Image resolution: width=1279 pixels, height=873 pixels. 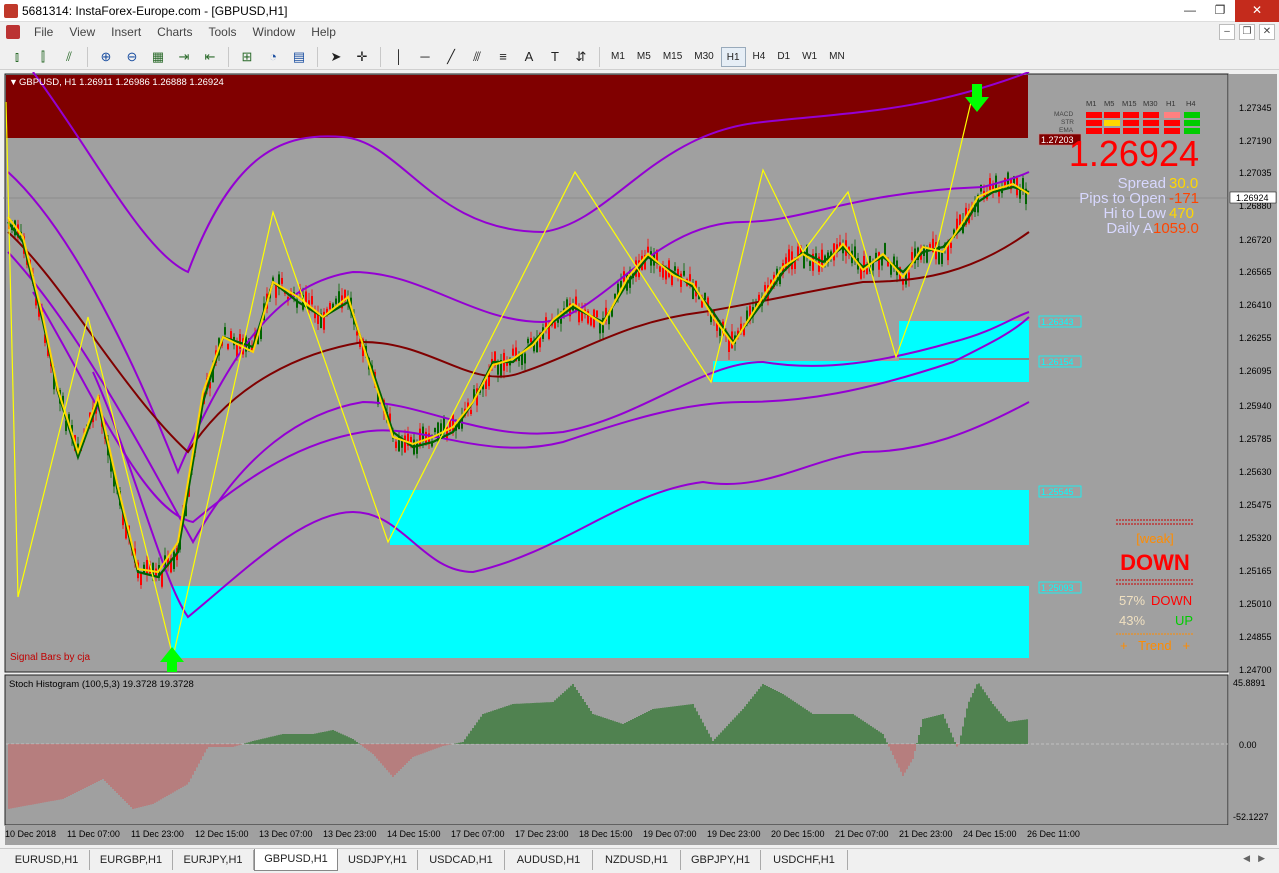 What do you see at coordinates (1057, 322) in the screenshot?
I see `support-label-1: 1.26343` at bounding box center [1057, 322].